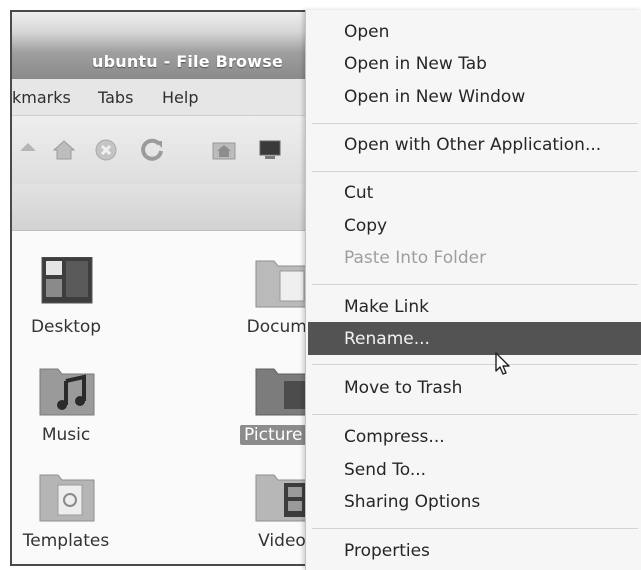  Describe the element at coordinates (412, 502) in the screenshot. I see `menu-item-sharing-options: Sharing Options` at that location.